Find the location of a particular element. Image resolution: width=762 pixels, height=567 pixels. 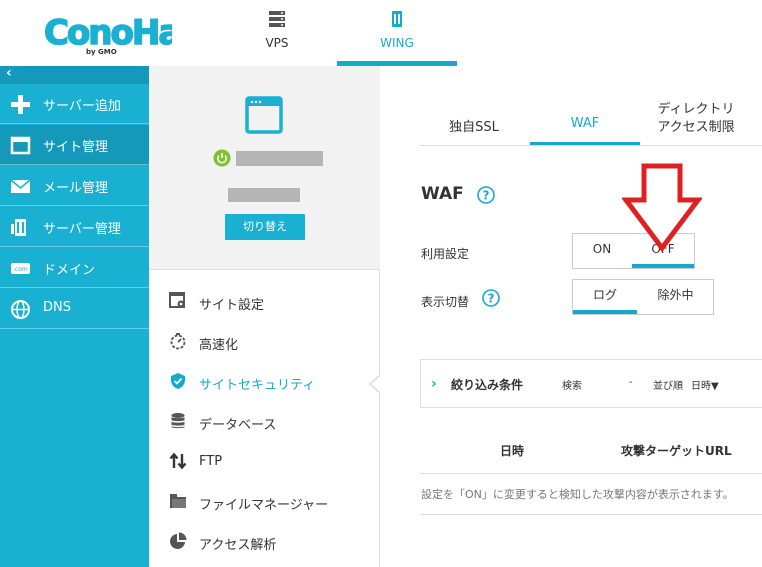

sidebar-item-label: サーバー追加 is located at coordinates (82, 106).